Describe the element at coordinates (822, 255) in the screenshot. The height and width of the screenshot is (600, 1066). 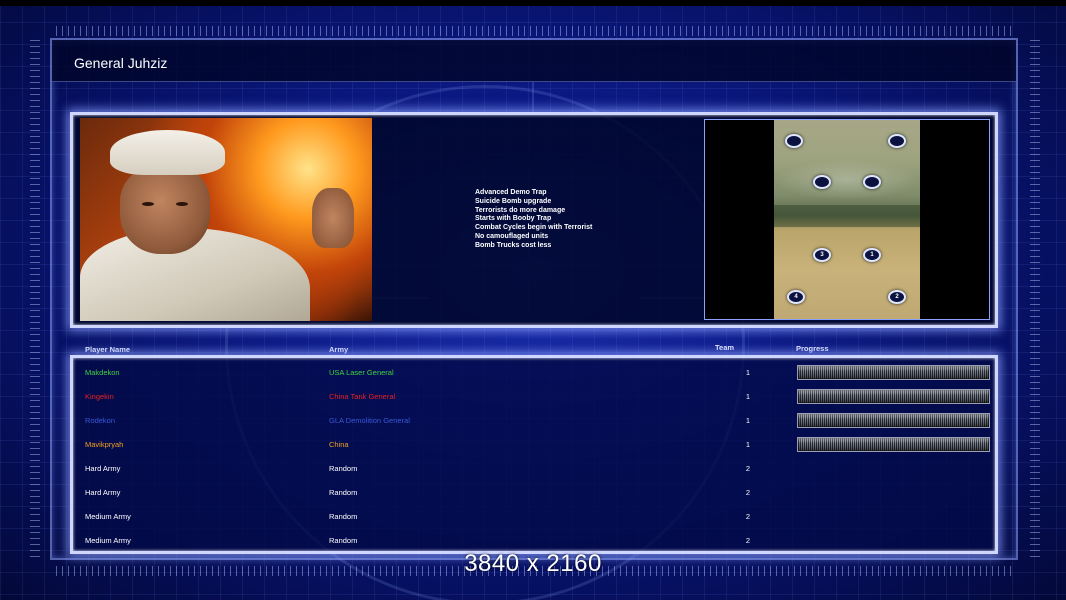
I see `spawn-point-marker: 3` at that location.